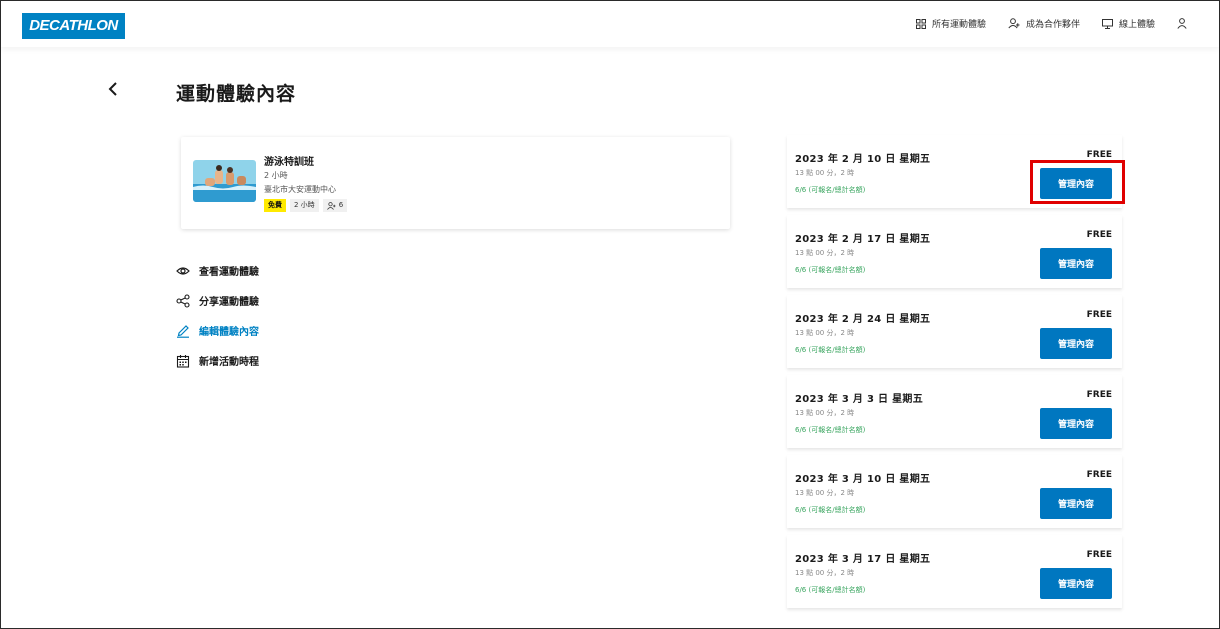  Describe the element at coordinates (863, 479) in the screenshot. I see `session-date: 2023 年 3 月 10 日 星期五` at that location.